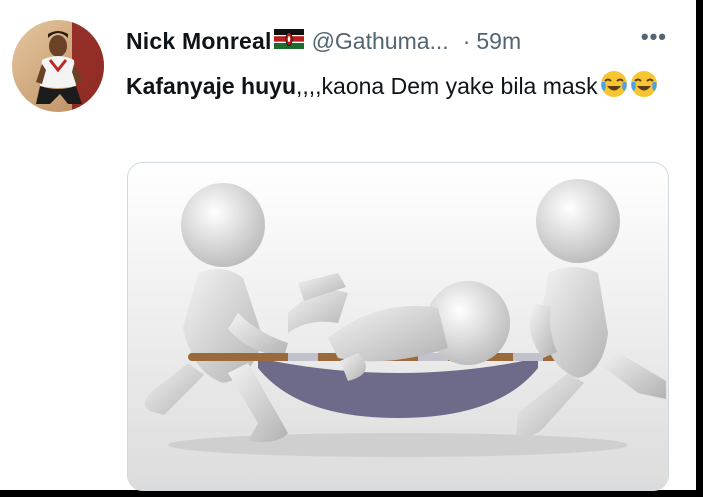 Image resolution: width=703 pixels, height=497 pixels. I want to click on tweet-text-bold: Kafanyaje huyu, so click(211, 86).